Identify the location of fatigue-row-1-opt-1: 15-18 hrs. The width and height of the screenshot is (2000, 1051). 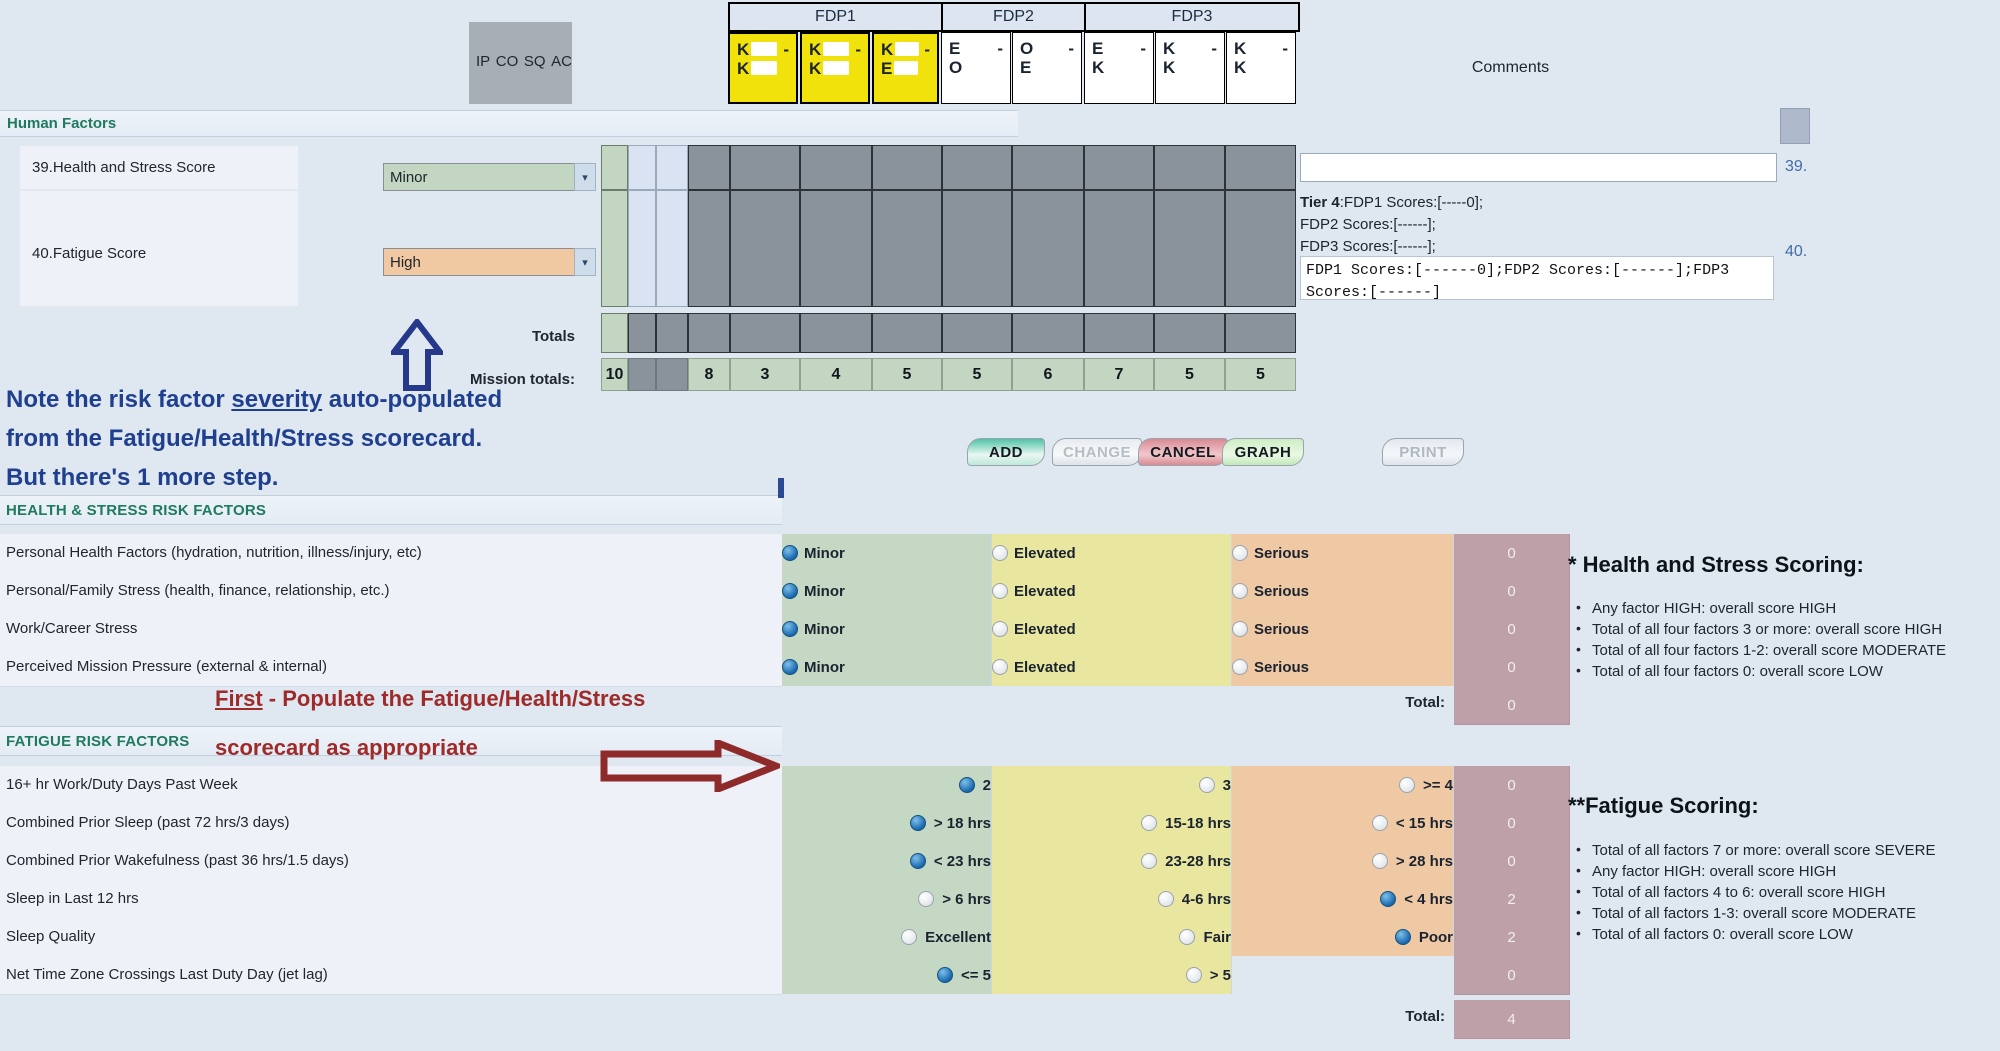
(1112, 823).